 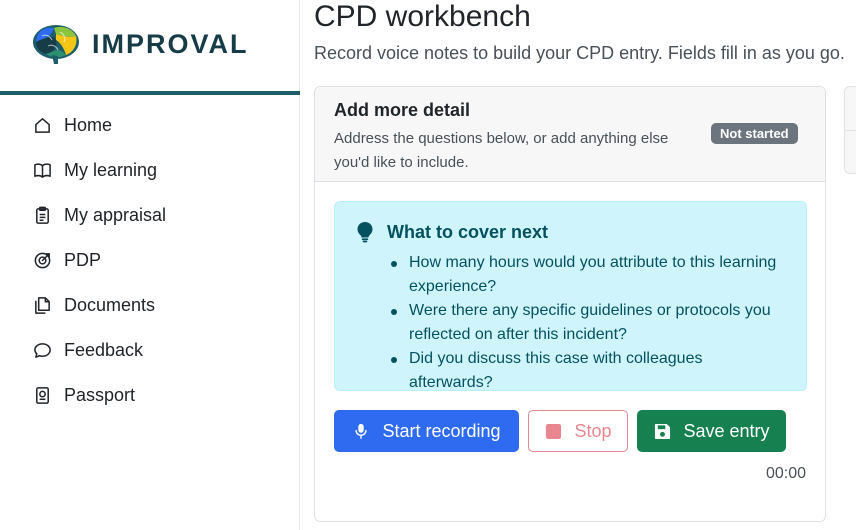 I want to click on brand: IMPROVAL, so click(x=139, y=44).